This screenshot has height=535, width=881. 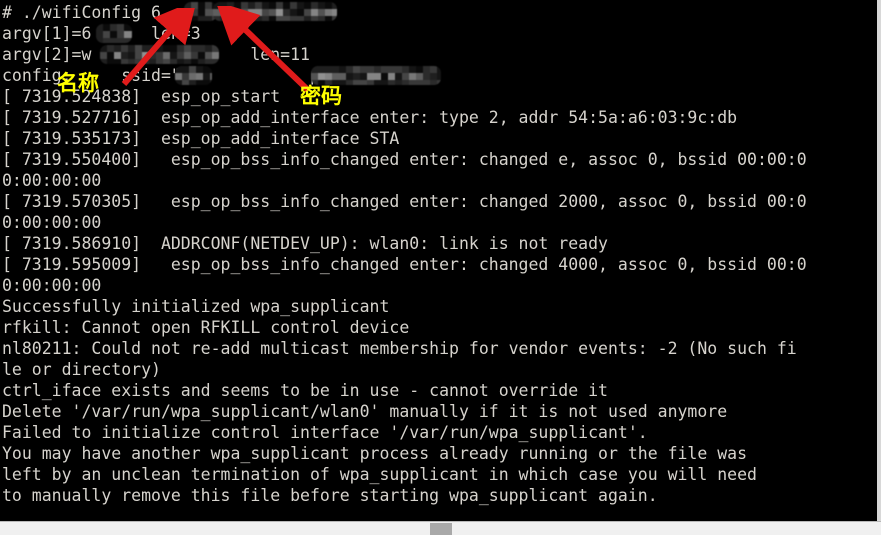 I want to click on terminal-line: # ./wifiConfig 6 w, so click(x=146, y=12).